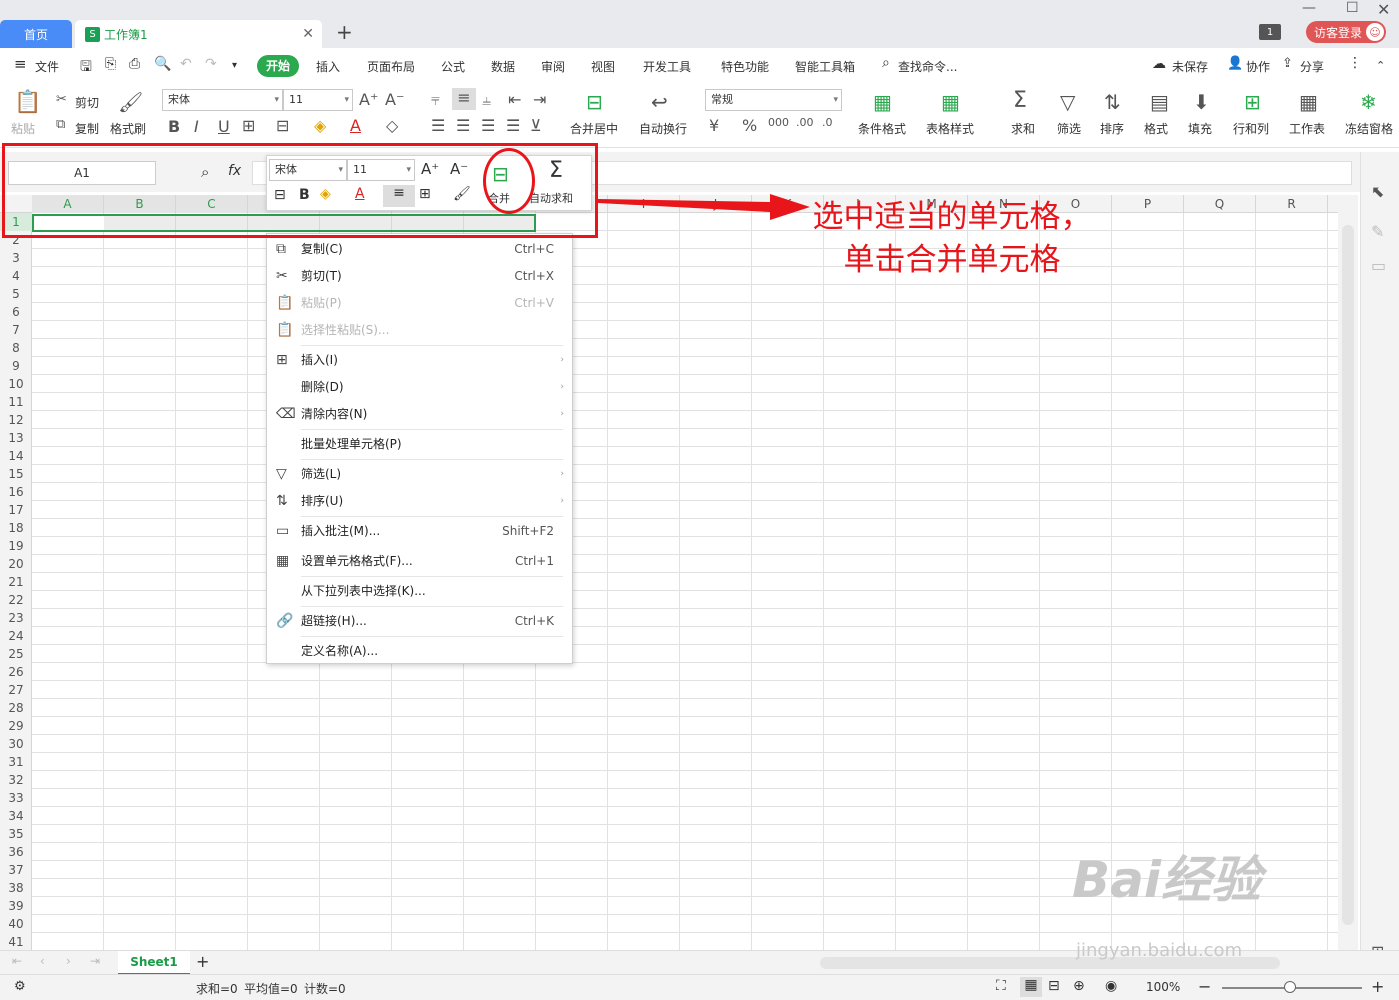 Image resolution: width=1399 pixels, height=1000 pixels. What do you see at coordinates (486, 100) in the screenshot?
I see `align-bottom-icon: ⫨` at bounding box center [486, 100].